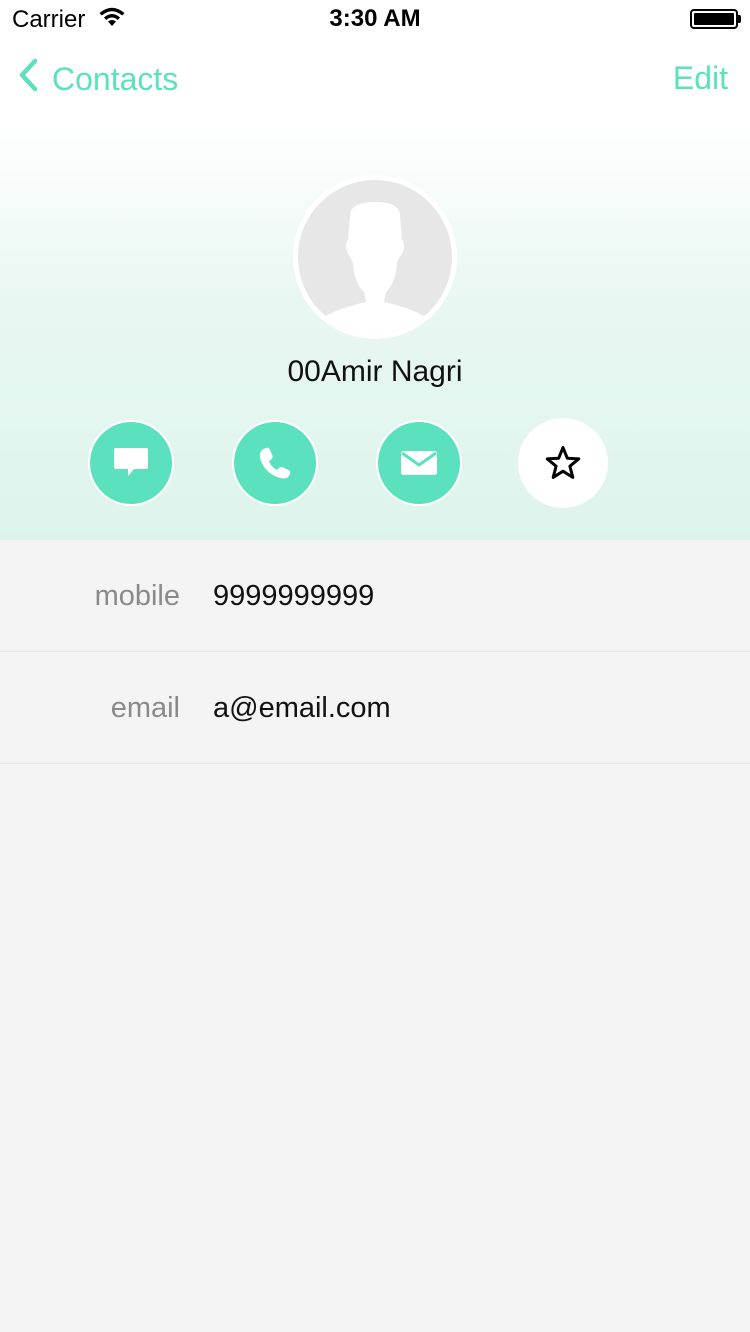 This screenshot has height=1332, width=750. I want to click on email-button, so click(419, 463).